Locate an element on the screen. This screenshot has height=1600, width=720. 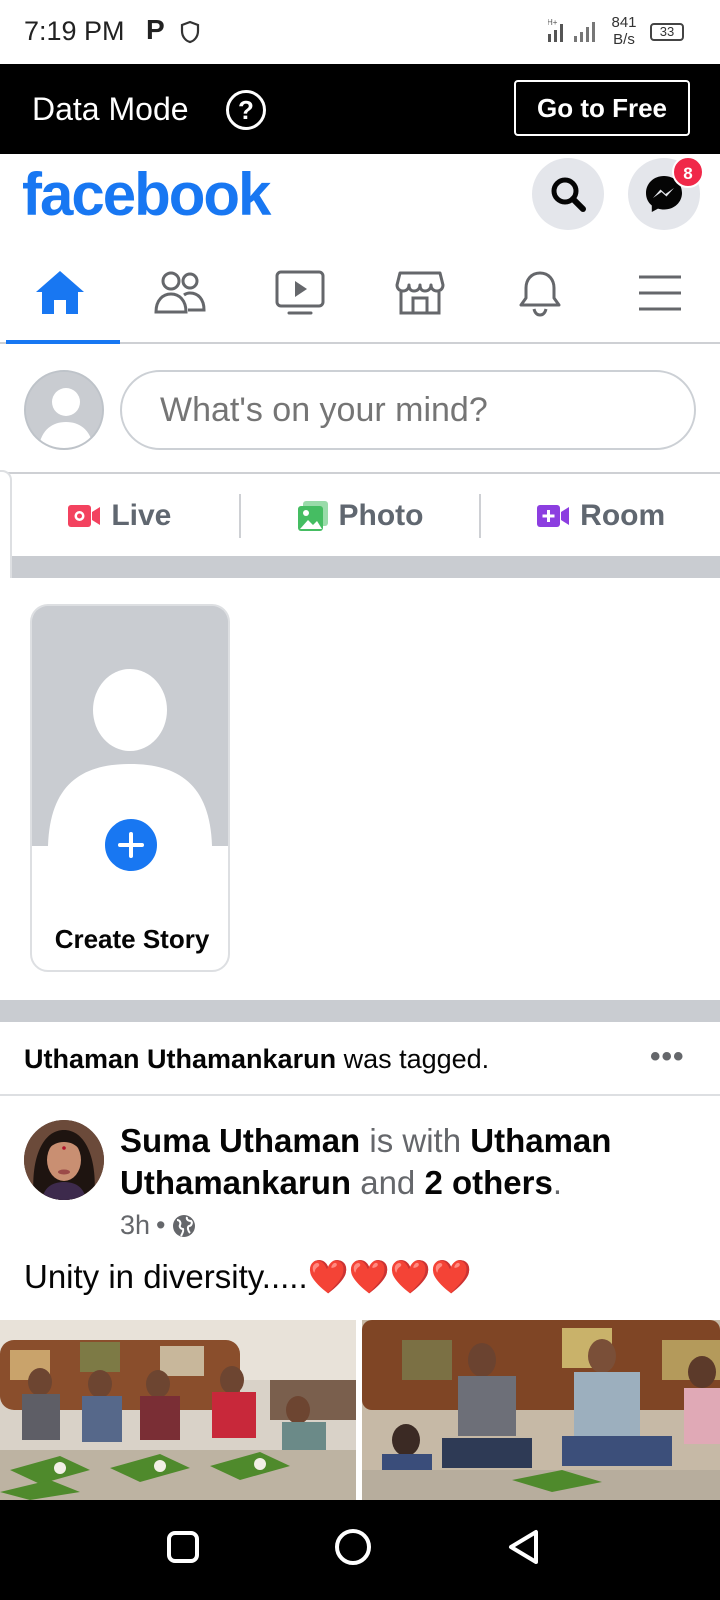
menu-icon is located at coordinates (660, 293).